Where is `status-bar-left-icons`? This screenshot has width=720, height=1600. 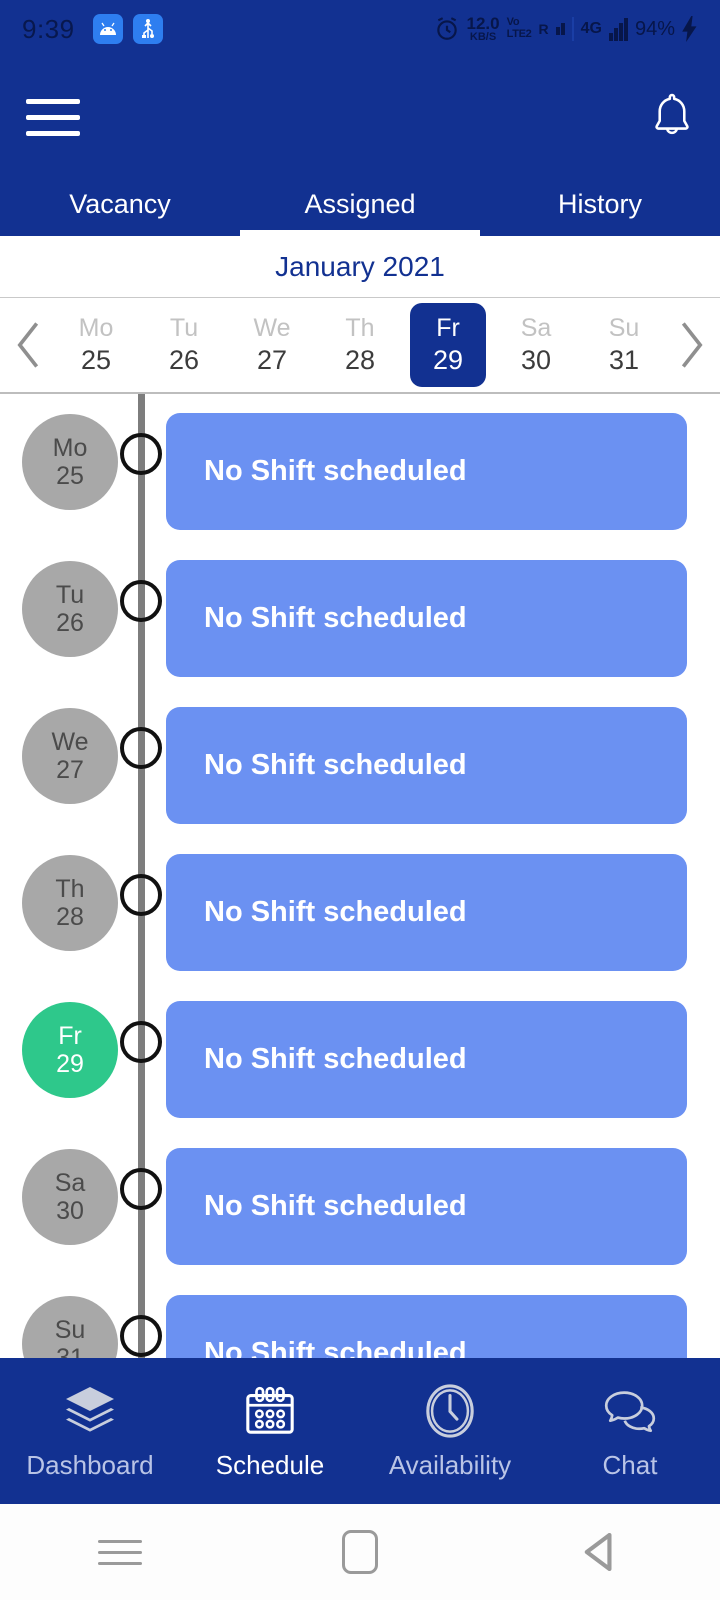 status-bar-left-icons is located at coordinates (127, 29).